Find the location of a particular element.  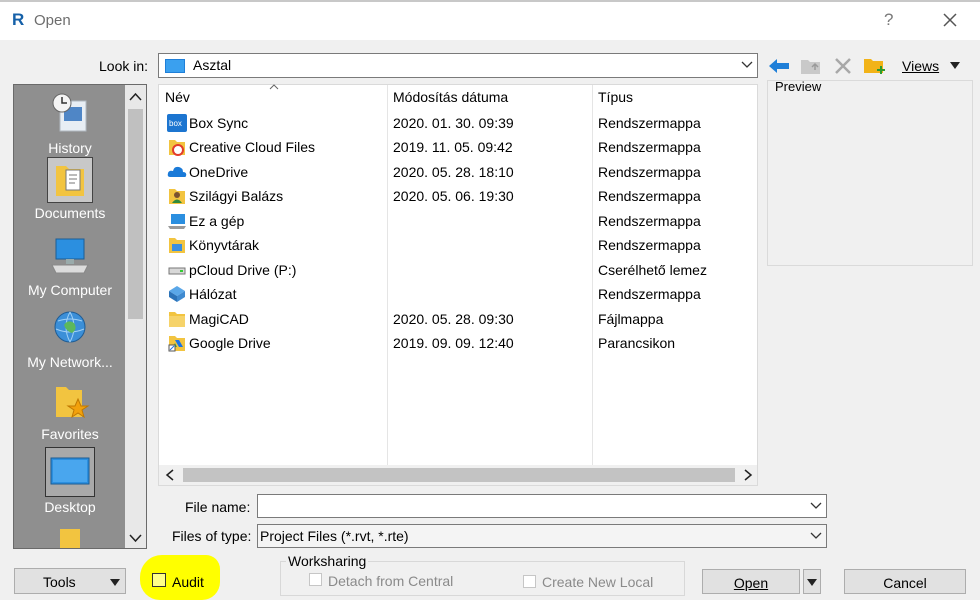

file-date: 2020. 01. 30. 09:39 is located at coordinates (453, 123).